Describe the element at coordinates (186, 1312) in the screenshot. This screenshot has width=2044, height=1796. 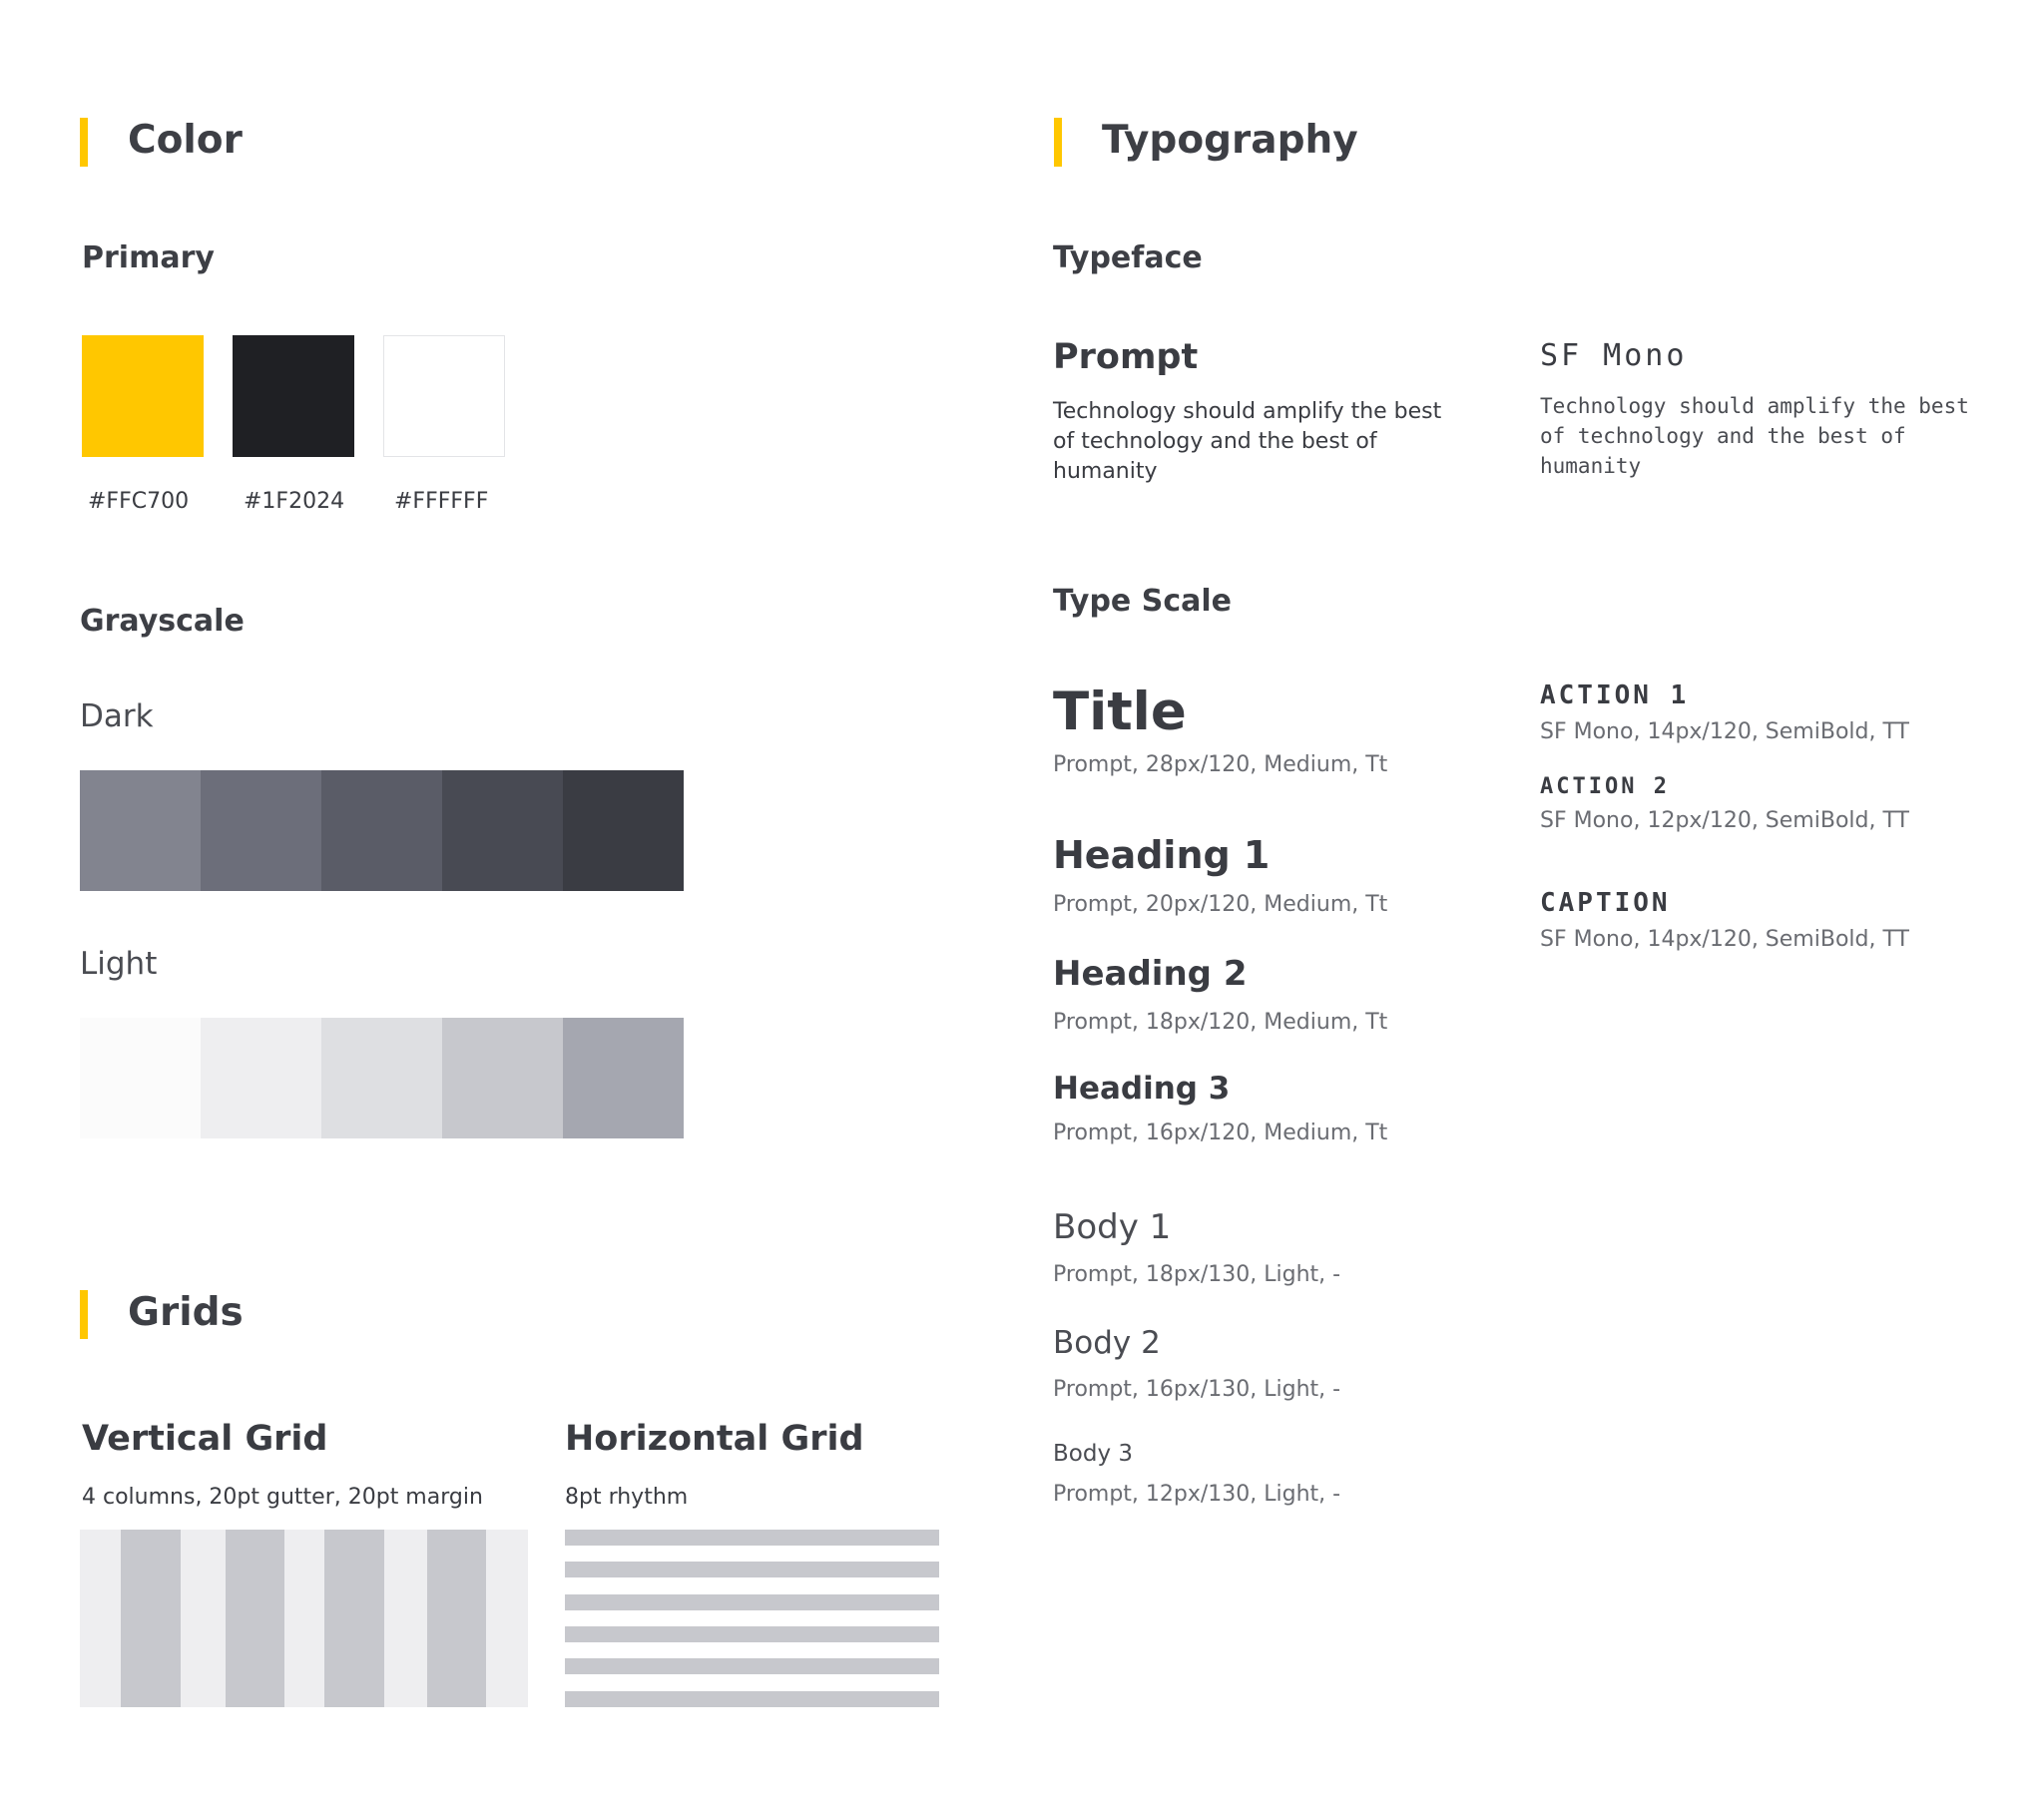
I see `grids-section-title: Grids` at that location.